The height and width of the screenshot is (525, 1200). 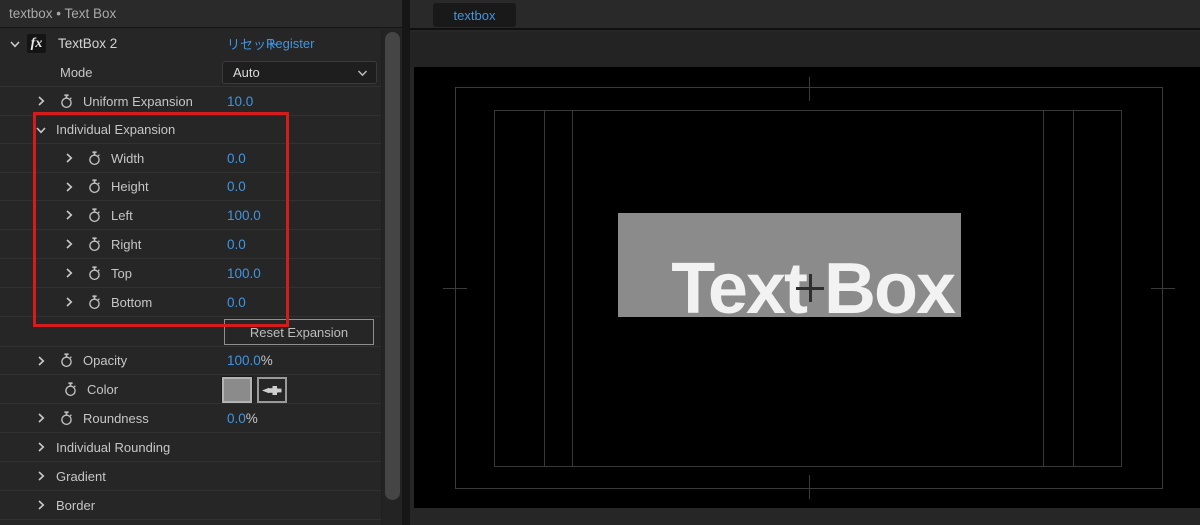 What do you see at coordinates (246, 72) in the screenshot?
I see `mode-value: Auto` at bounding box center [246, 72].